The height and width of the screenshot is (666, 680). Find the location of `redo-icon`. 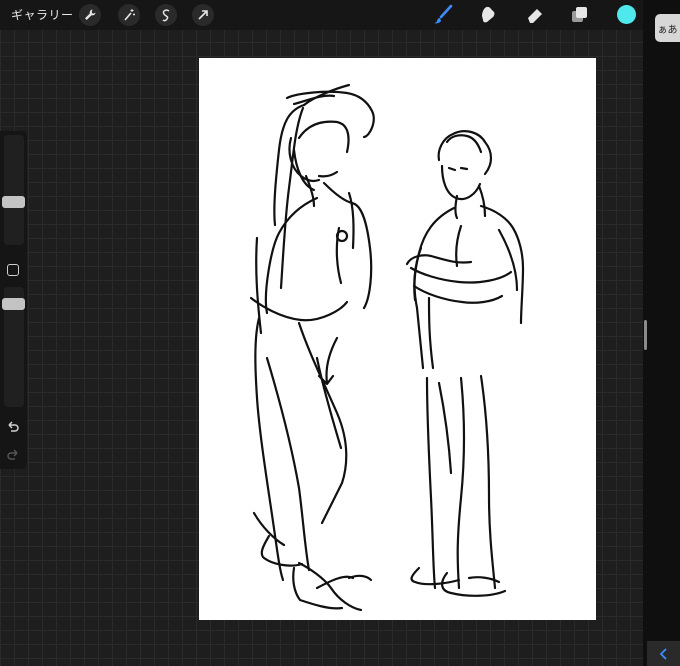

redo-icon is located at coordinates (13, 455).